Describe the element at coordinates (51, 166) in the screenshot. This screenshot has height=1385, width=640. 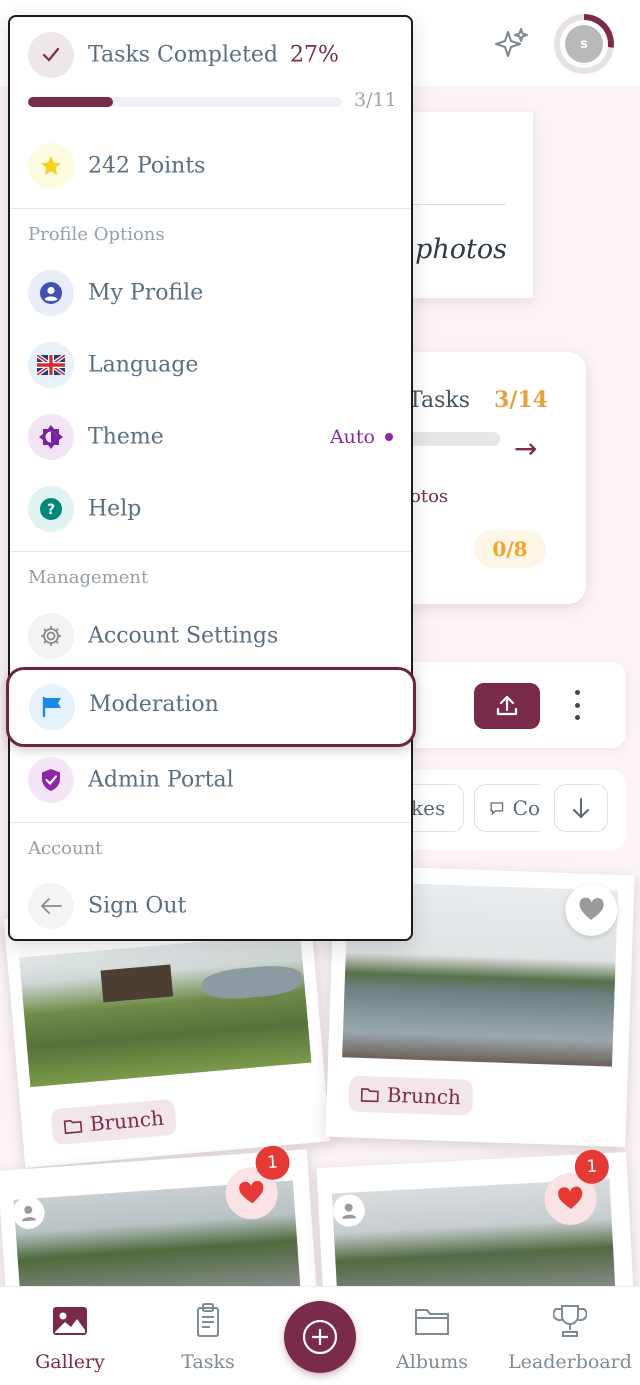
I see `star-icon` at that location.